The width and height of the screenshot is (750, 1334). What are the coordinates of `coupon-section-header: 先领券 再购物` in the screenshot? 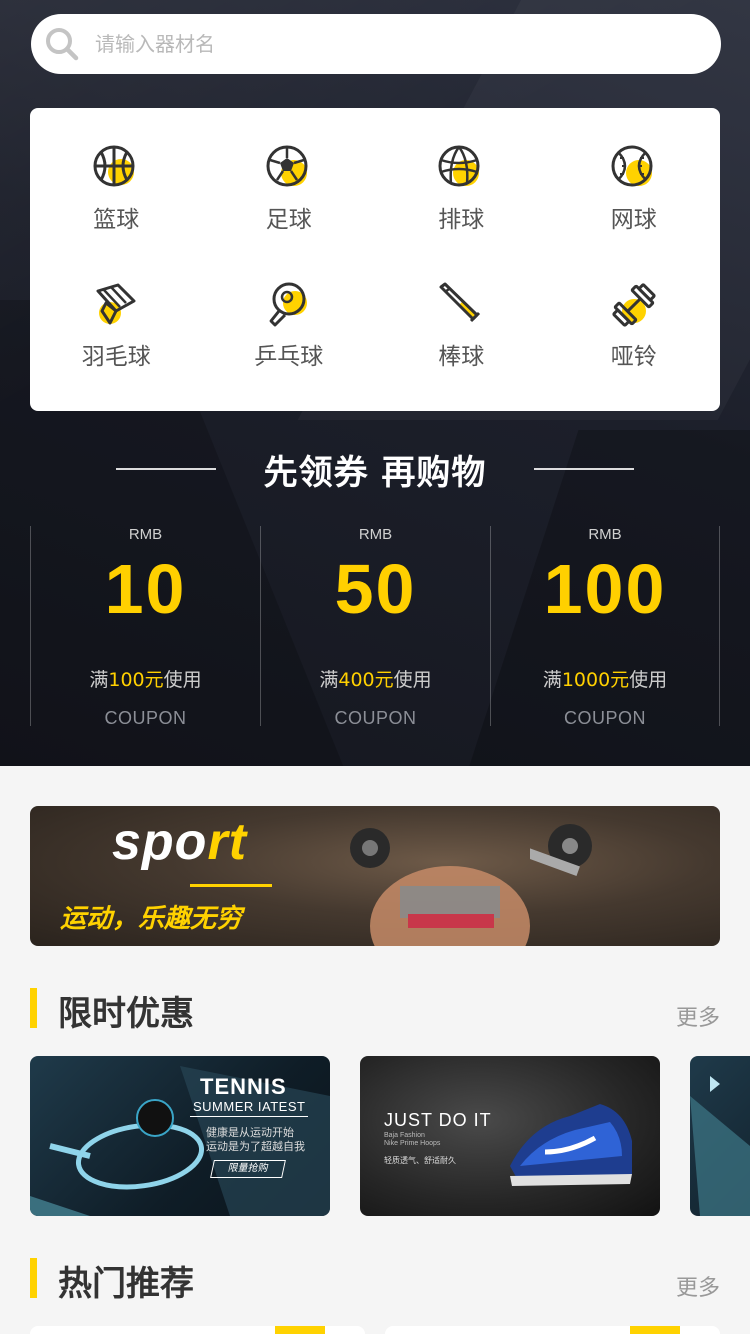 It's located at (375, 469).